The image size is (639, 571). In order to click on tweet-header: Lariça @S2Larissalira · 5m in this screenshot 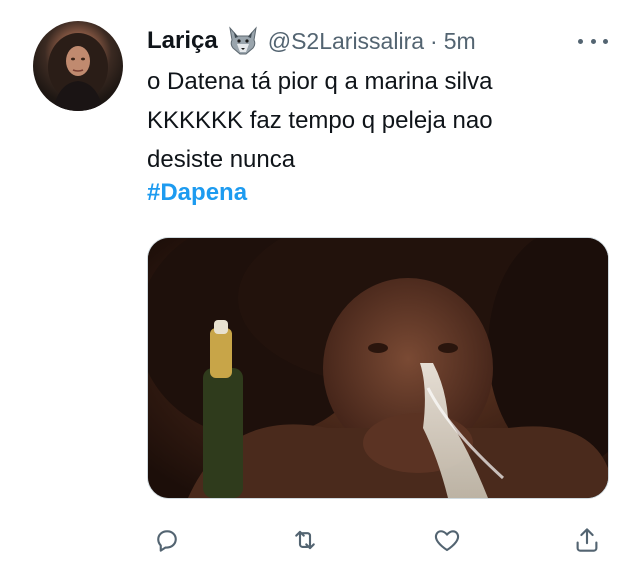, I will do `click(311, 41)`.